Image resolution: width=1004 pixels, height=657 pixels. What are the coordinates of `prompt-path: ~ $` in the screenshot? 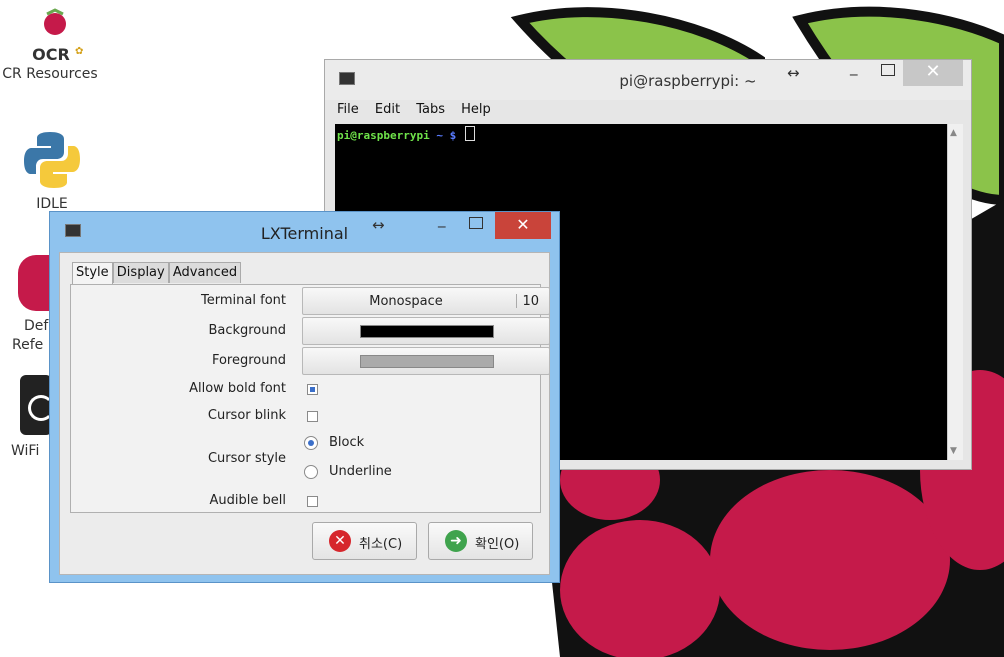 It's located at (446, 135).